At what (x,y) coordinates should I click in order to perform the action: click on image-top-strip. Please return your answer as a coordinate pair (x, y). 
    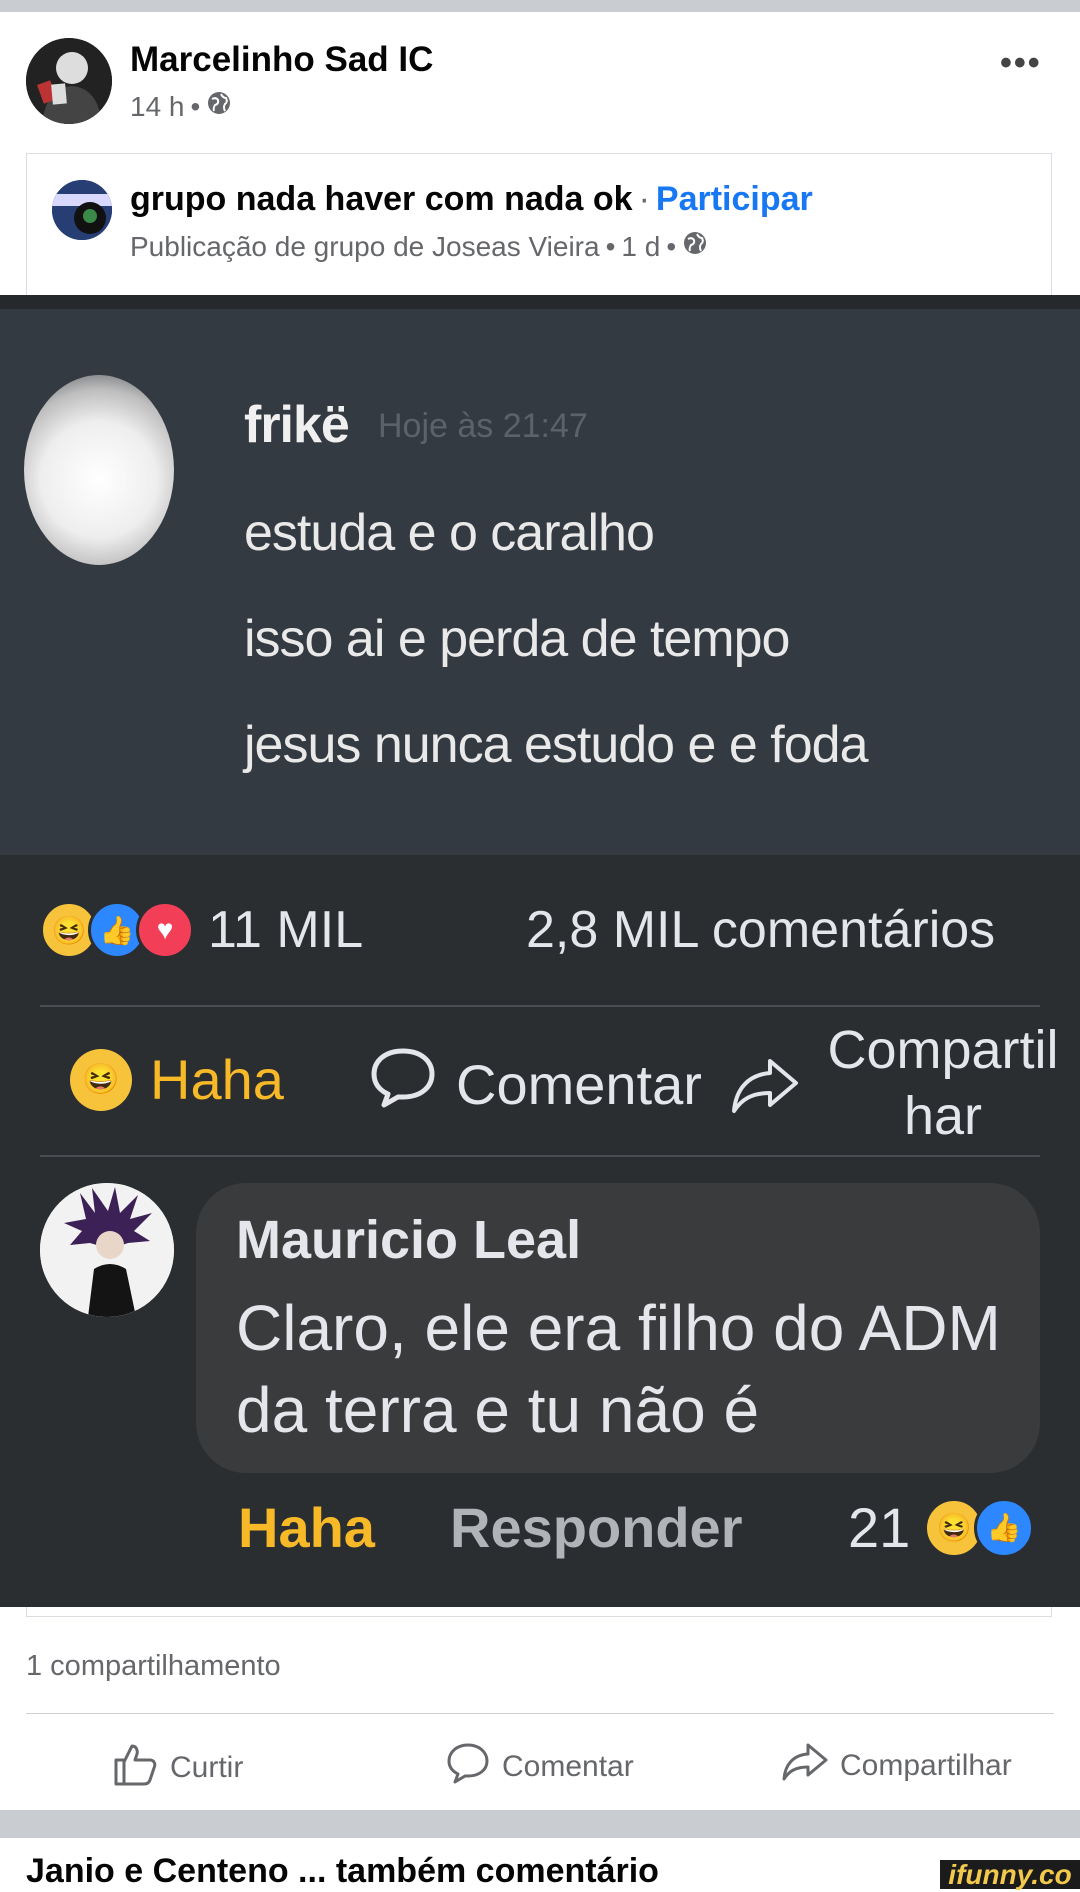
    Looking at the image, I should click on (540, 302).